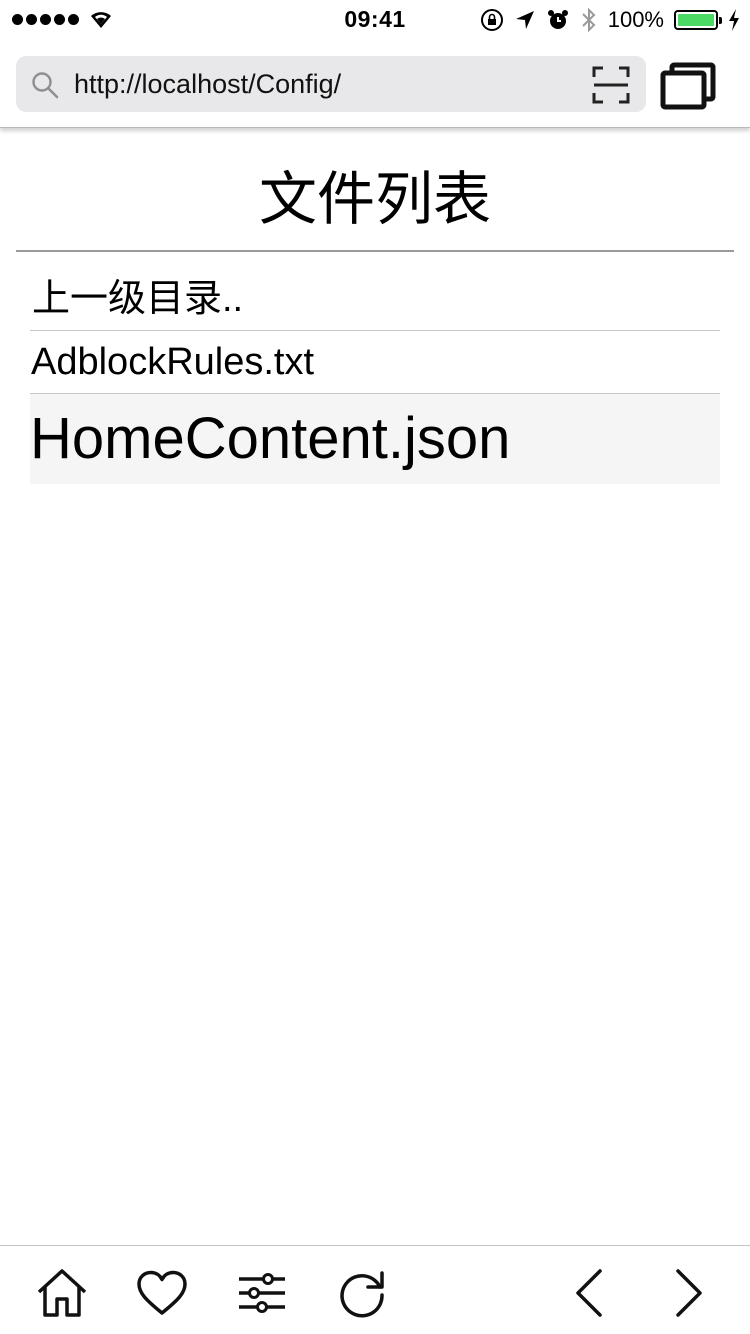 This screenshot has height=1334, width=750. Describe the element at coordinates (45, 85) in the screenshot. I see `search-icon` at that location.